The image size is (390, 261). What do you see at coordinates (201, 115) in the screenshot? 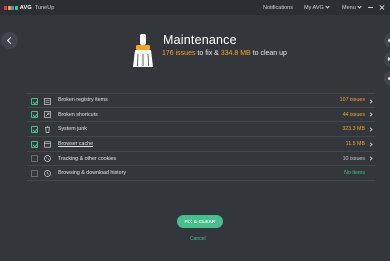
I see `list-item: Broken shortcuts 44 issues` at bounding box center [201, 115].